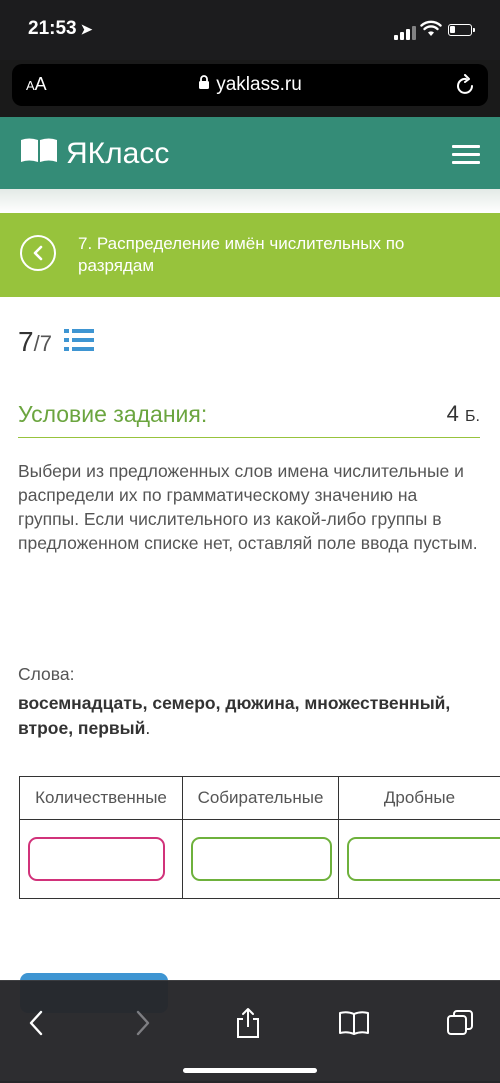  I want to click on site-logo: ЯКласс, so click(94, 154).